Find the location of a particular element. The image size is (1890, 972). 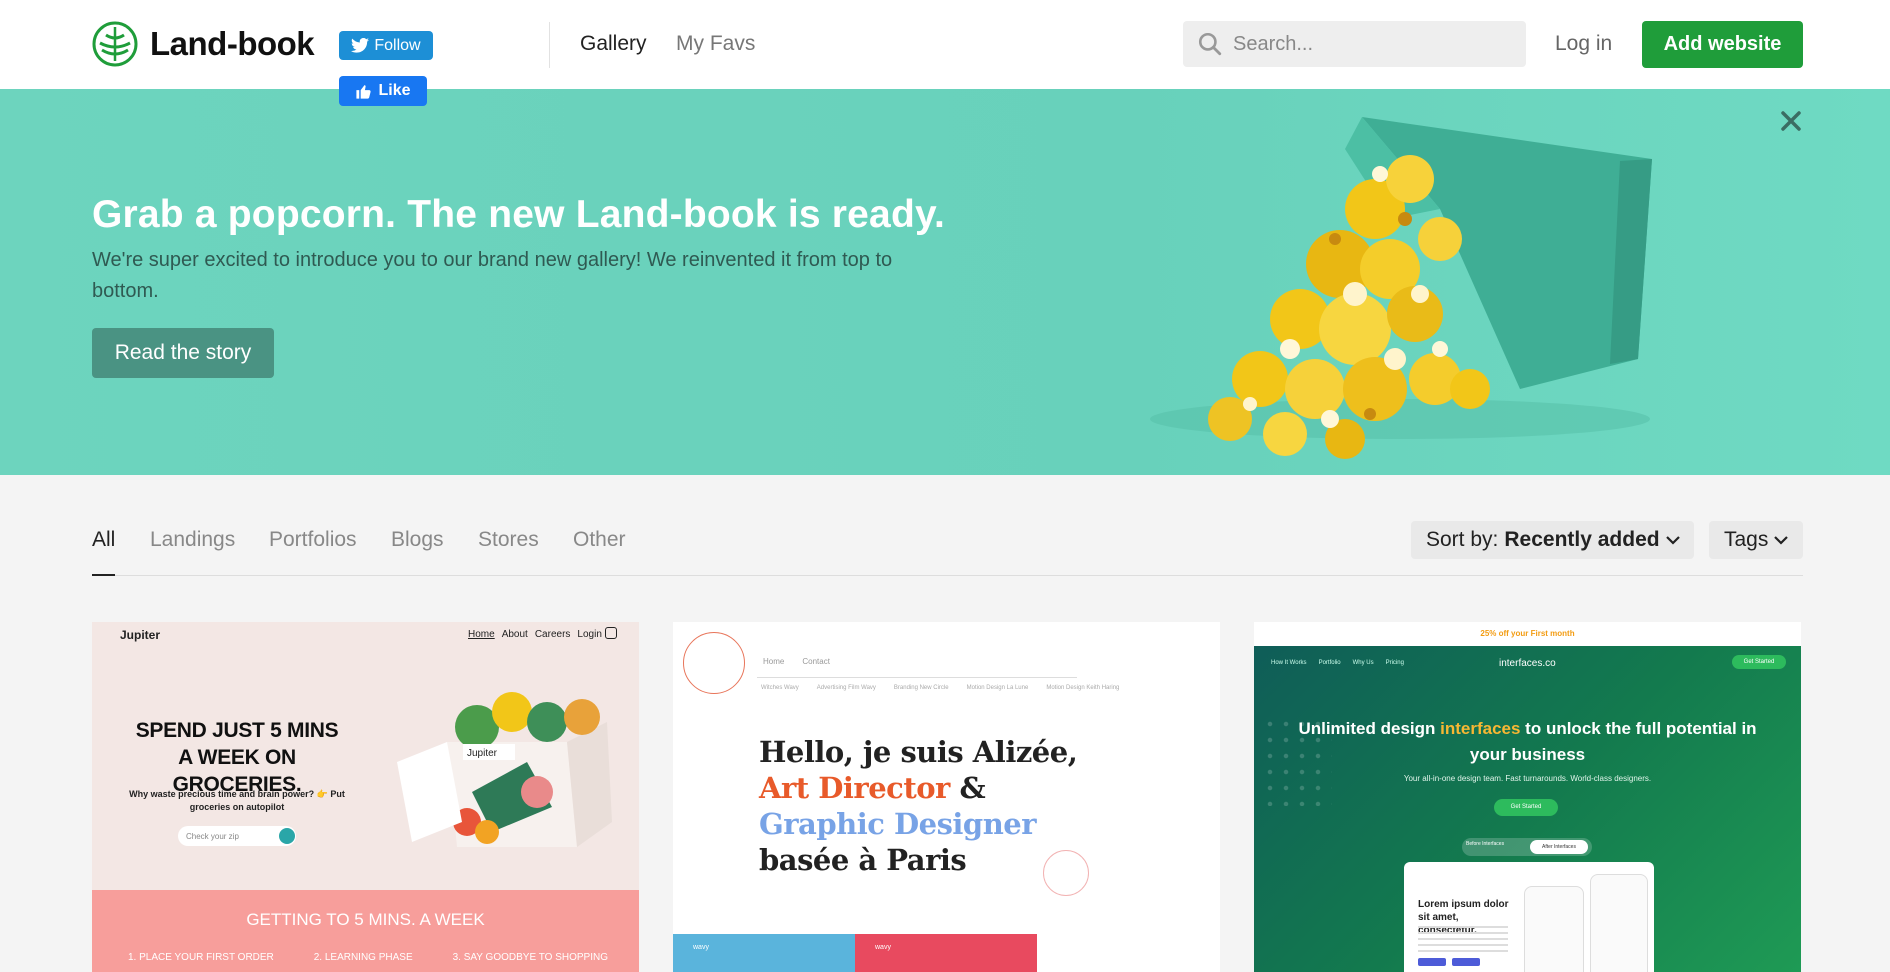

search-input is located at coordinates (1368, 44).